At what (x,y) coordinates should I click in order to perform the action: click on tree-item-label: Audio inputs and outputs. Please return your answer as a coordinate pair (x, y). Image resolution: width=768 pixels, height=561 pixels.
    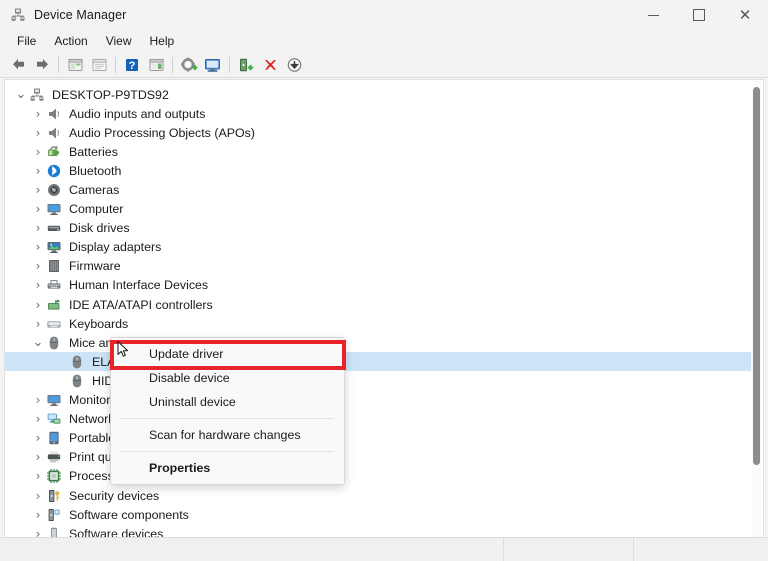
    Looking at the image, I should click on (137, 113).